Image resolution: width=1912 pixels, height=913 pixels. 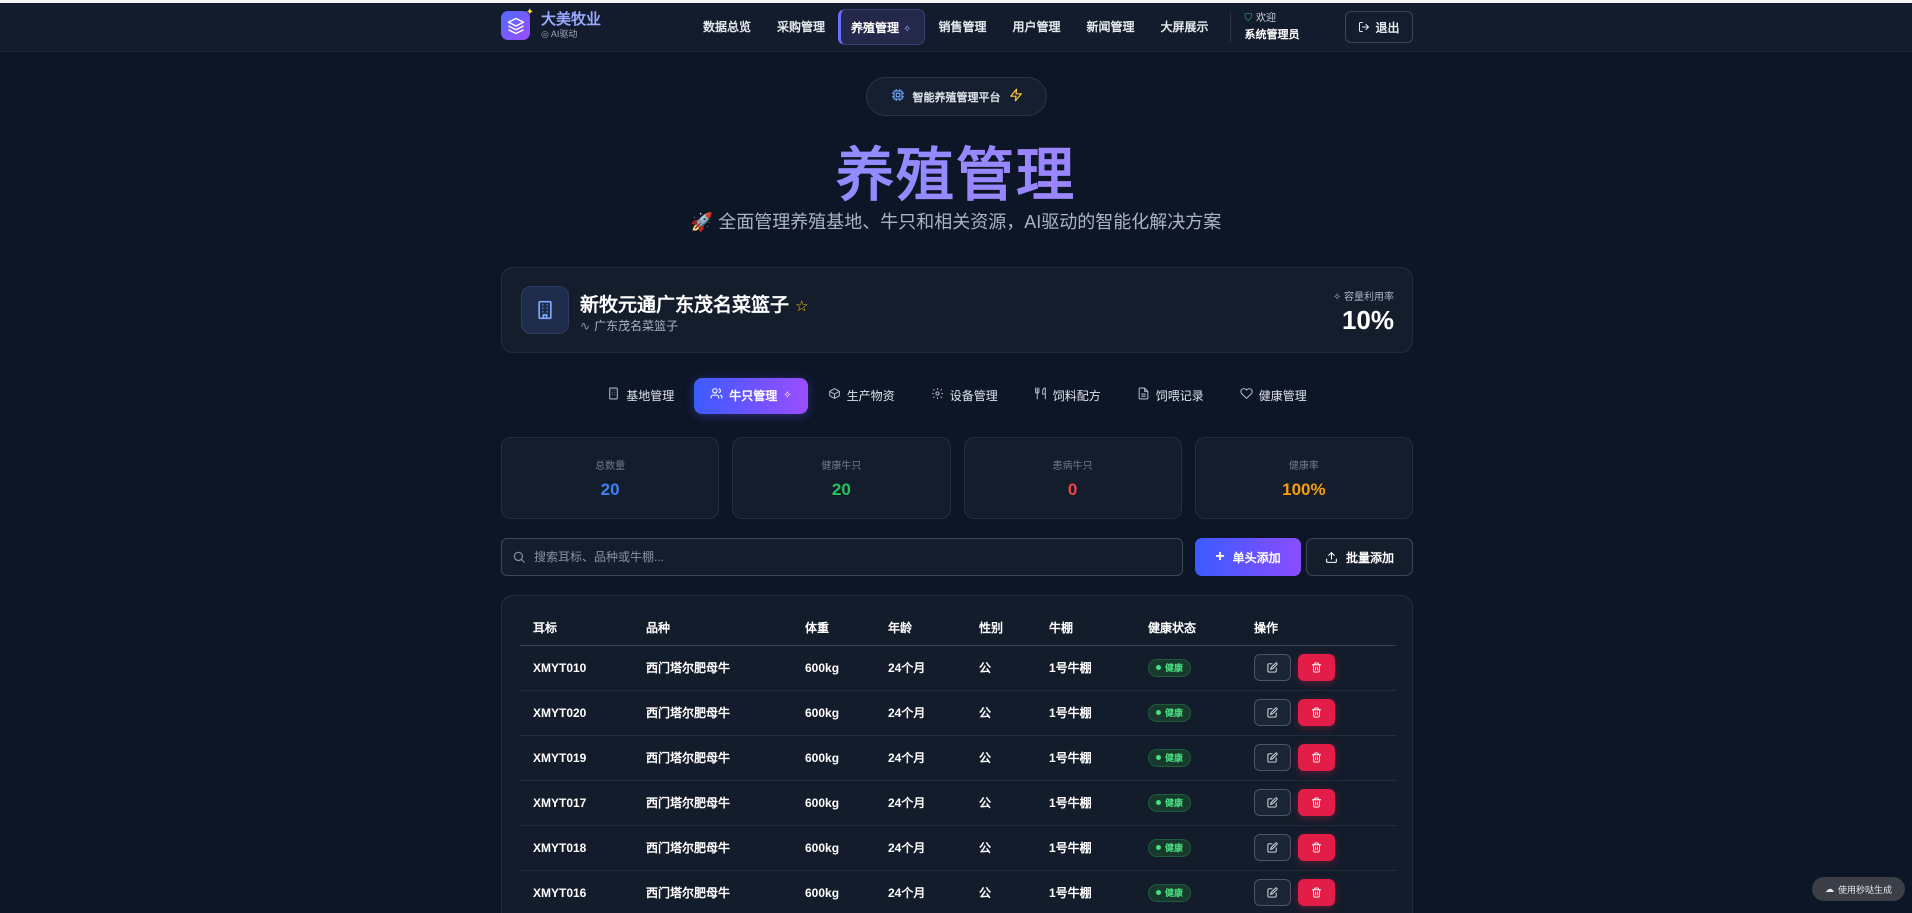 I want to click on stat-health-rate: 健康率 100%, so click(x=1303, y=478).